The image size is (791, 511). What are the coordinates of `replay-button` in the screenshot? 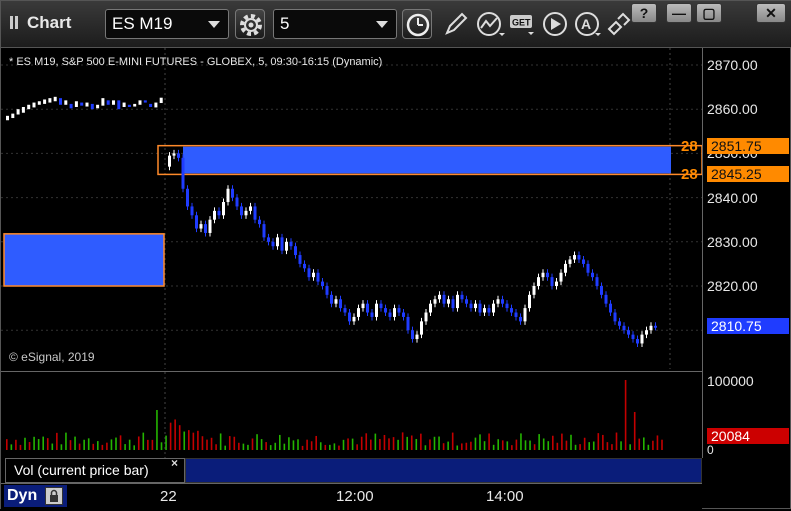 It's located at (556, 24).